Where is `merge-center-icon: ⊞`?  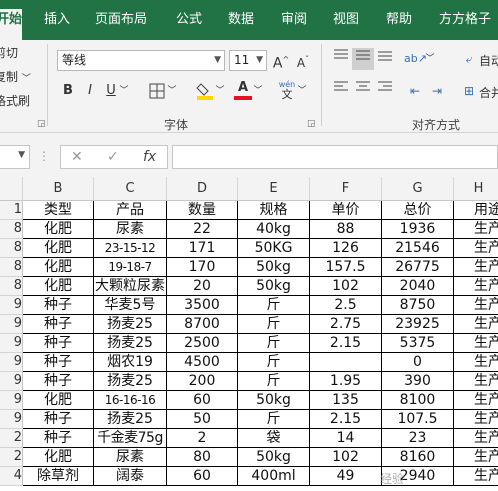
merge-center-icon: ⊞ is located at coordinates (469, 91).